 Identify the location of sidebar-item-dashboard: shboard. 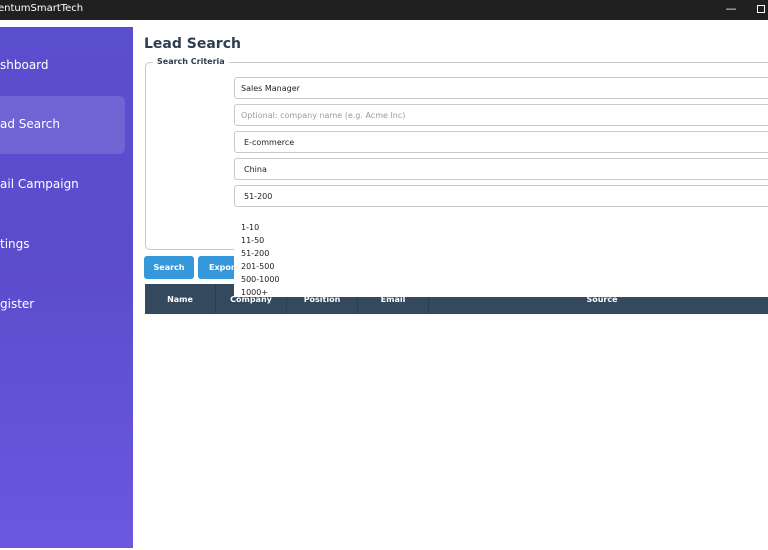
(62, 66).